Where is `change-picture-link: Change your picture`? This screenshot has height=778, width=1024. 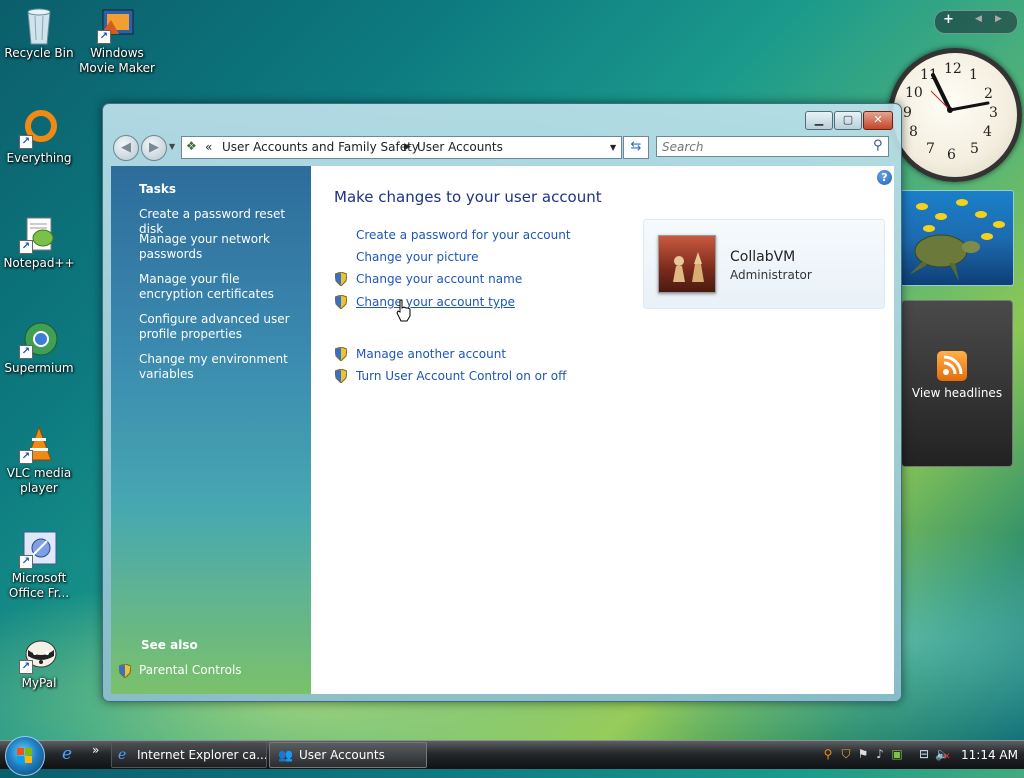
change-picture-link: Change your picture is located at coordinates (417, 257).